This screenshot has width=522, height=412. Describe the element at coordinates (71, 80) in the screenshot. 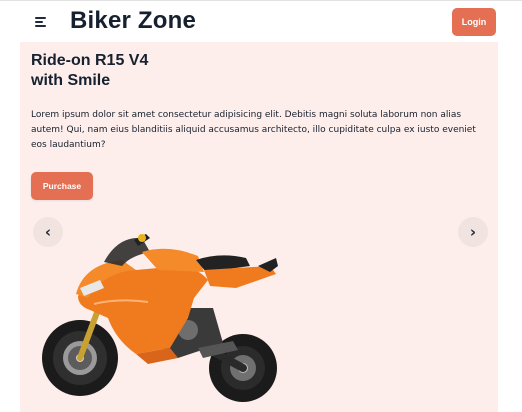

I see `hero-title-line2: with Smile` at that location.